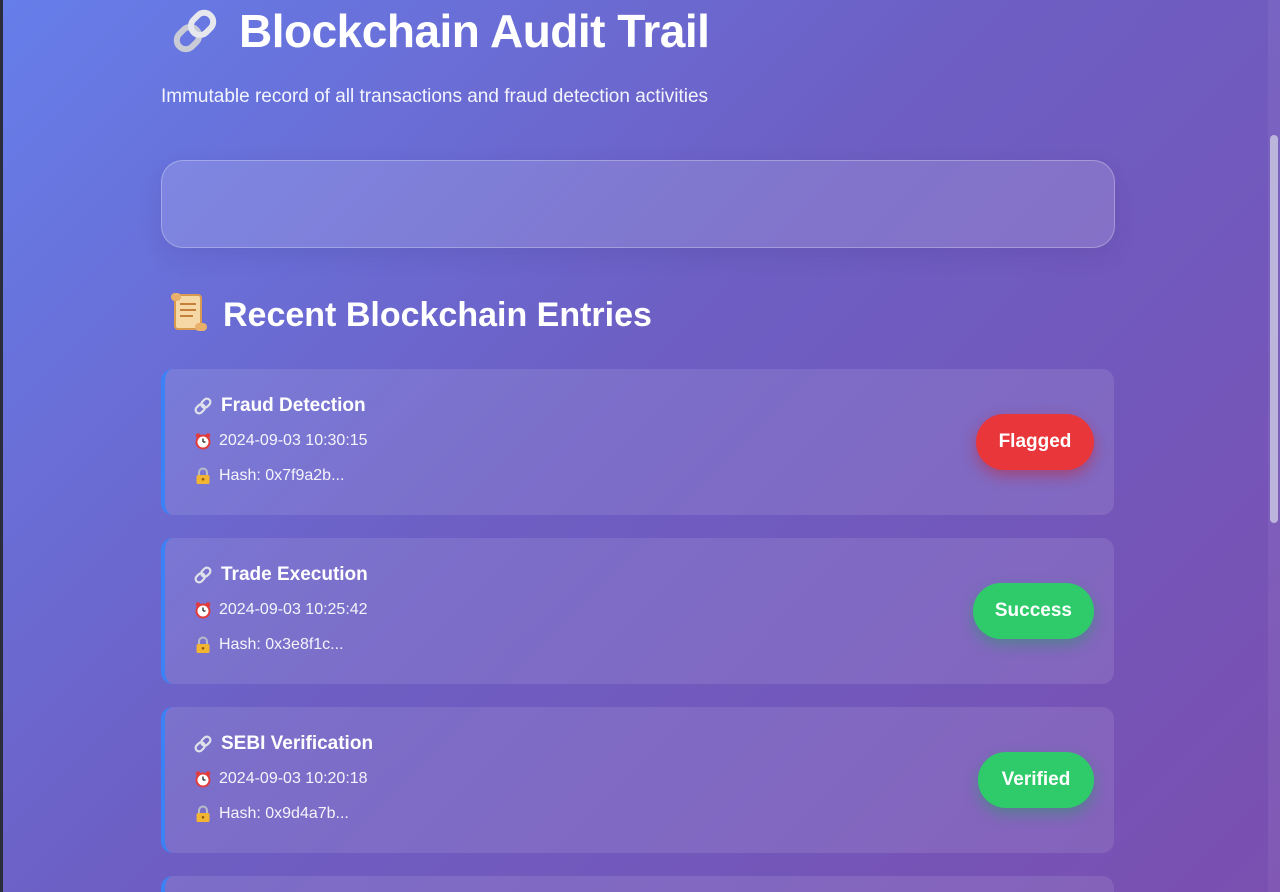 This screenshot has height=892, width=1280. I want to click on scrollbar, so click(1274, 446).